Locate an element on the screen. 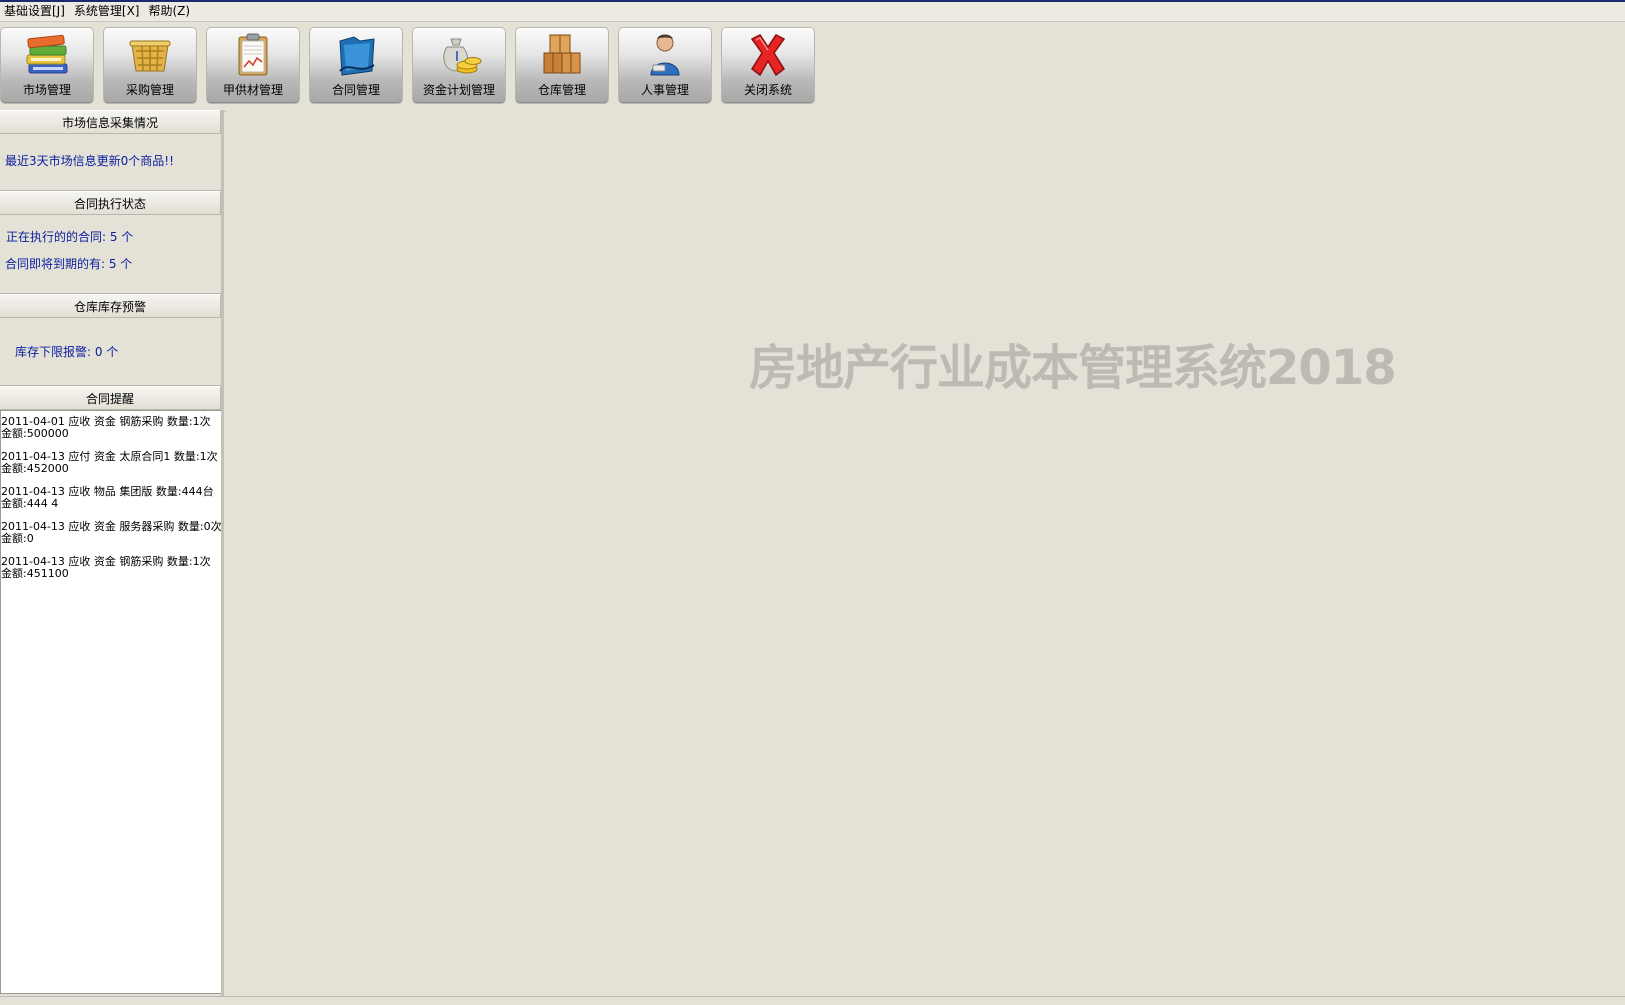  boxes-icon is located at coordinates (562, 54).